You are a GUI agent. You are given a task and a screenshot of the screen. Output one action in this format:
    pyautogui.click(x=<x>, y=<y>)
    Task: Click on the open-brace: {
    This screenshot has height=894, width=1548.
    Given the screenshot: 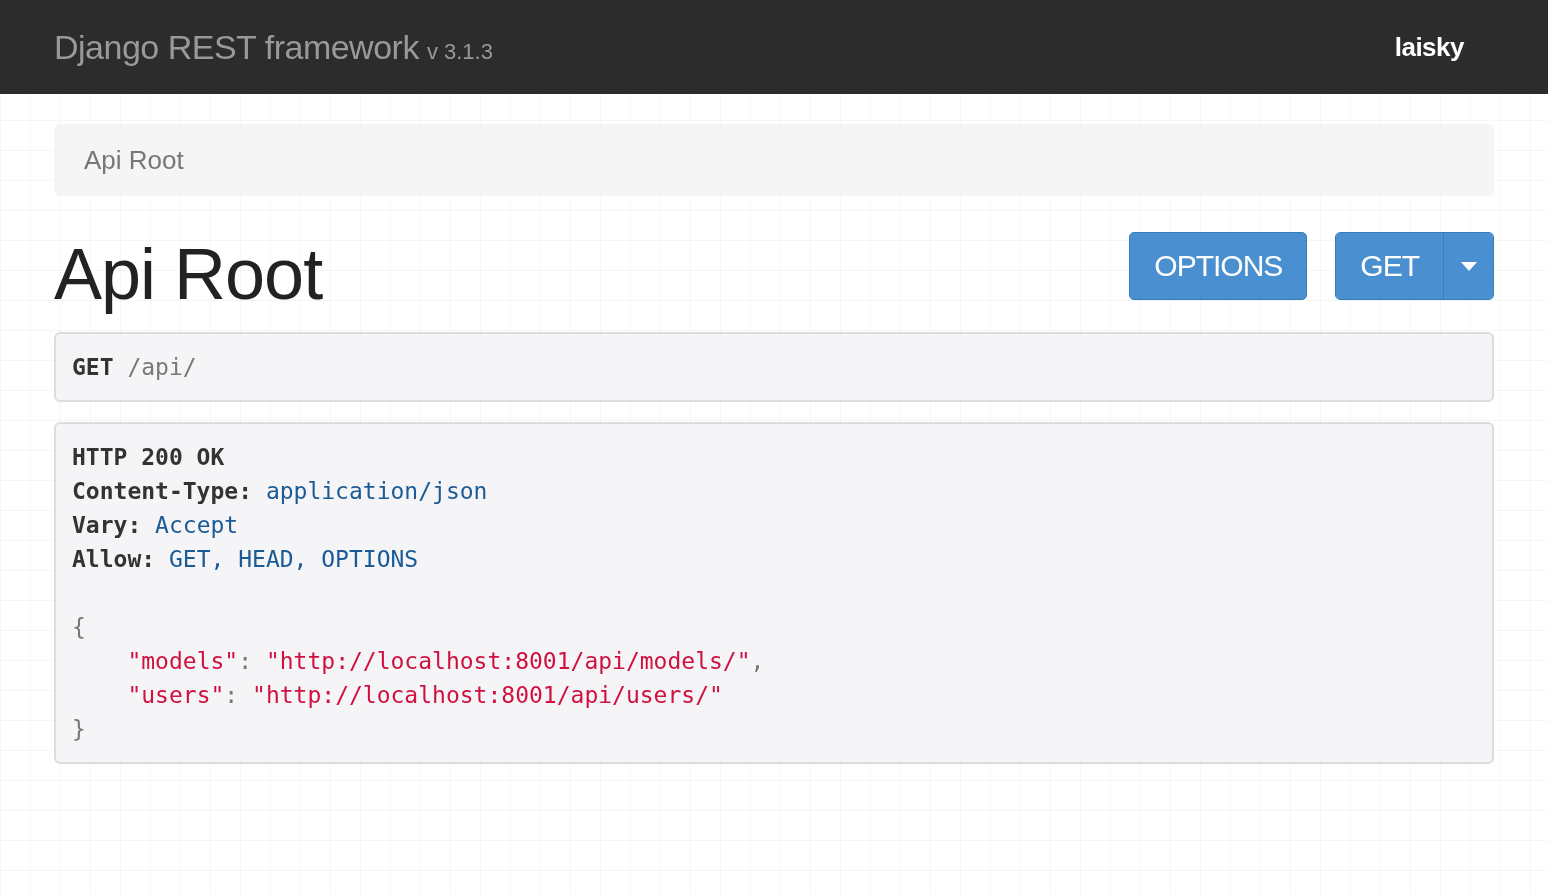 What is the action you would take?
    pyautogui.click(x=79, y=627)
    